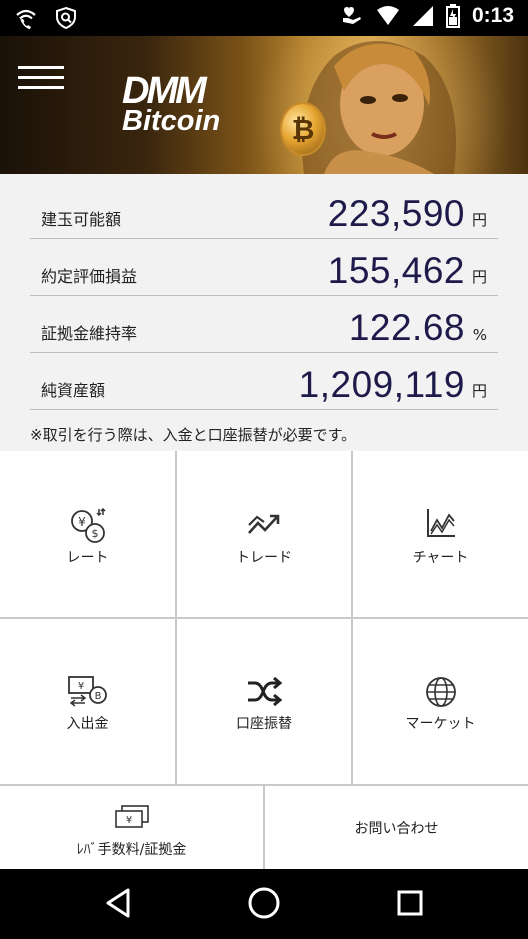 The image size is (528, 939). What do you see at coordinates (396, 213) in the screenshot?
I see `row-value: 223,590` at bounding box center [396, 213].